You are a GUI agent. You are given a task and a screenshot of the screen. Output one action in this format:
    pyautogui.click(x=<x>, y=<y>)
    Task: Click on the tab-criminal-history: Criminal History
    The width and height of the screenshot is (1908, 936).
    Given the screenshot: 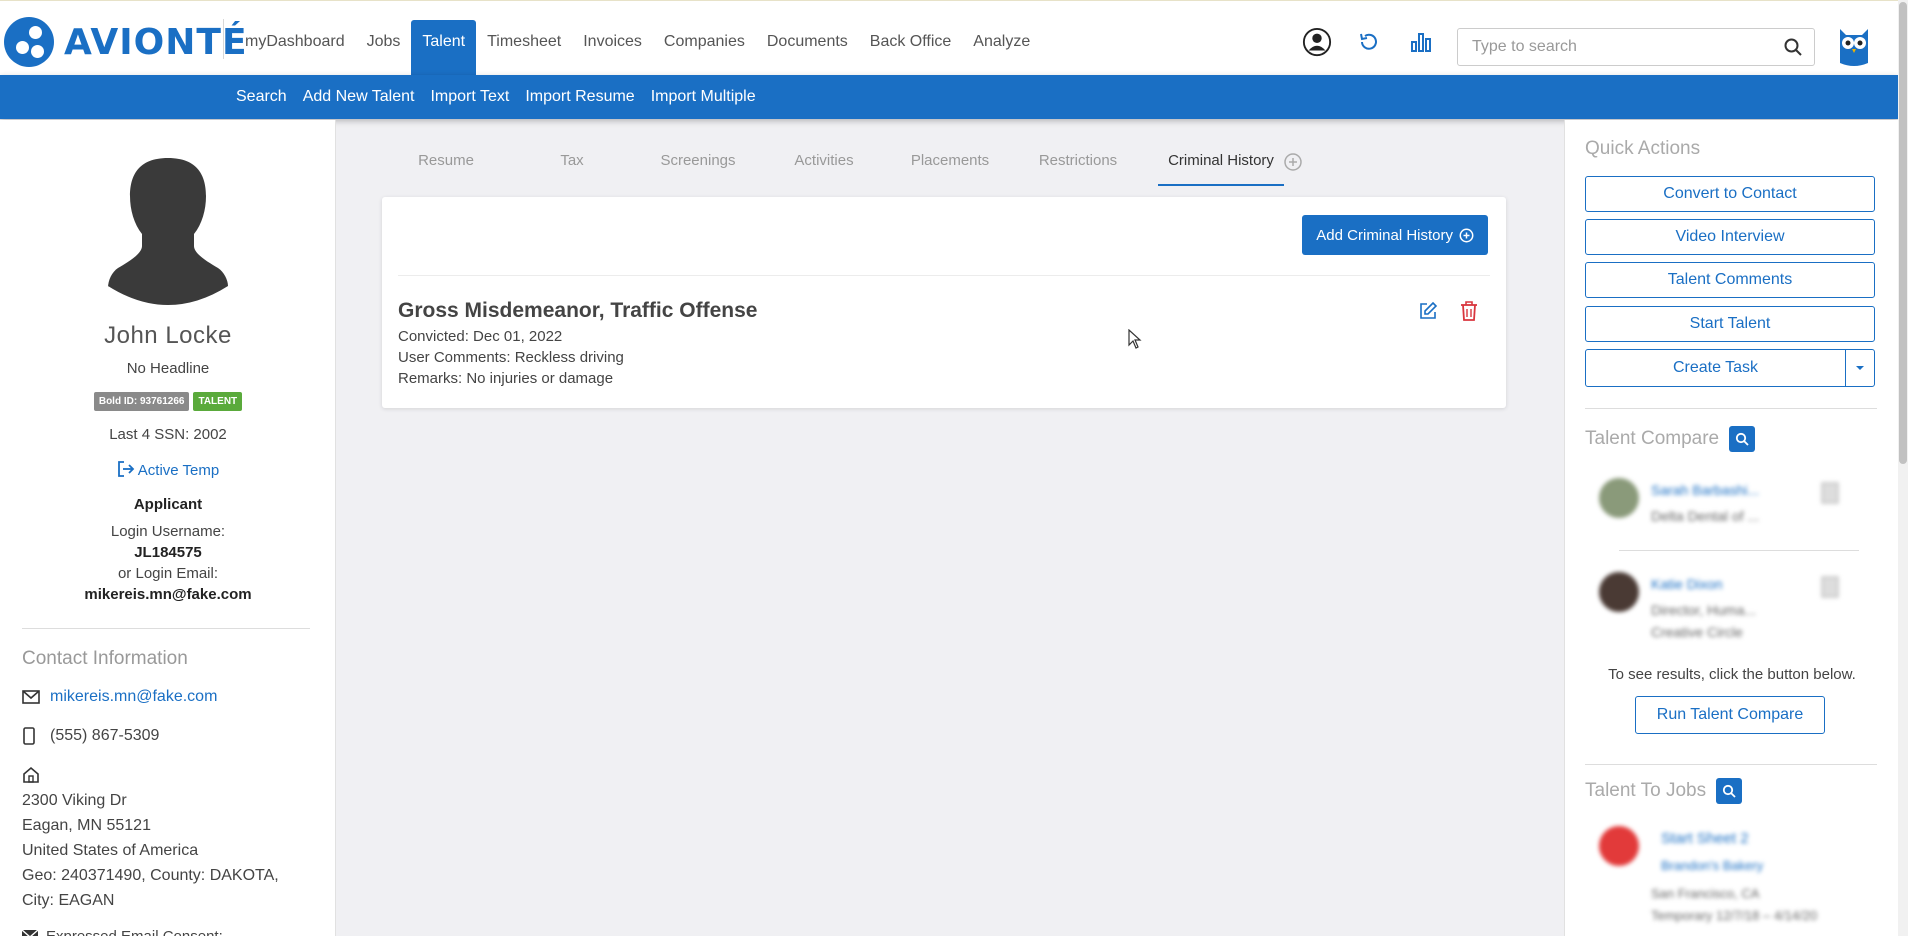 What is the action you would take?
    pyautogui.click(x=1221, y=163)
    